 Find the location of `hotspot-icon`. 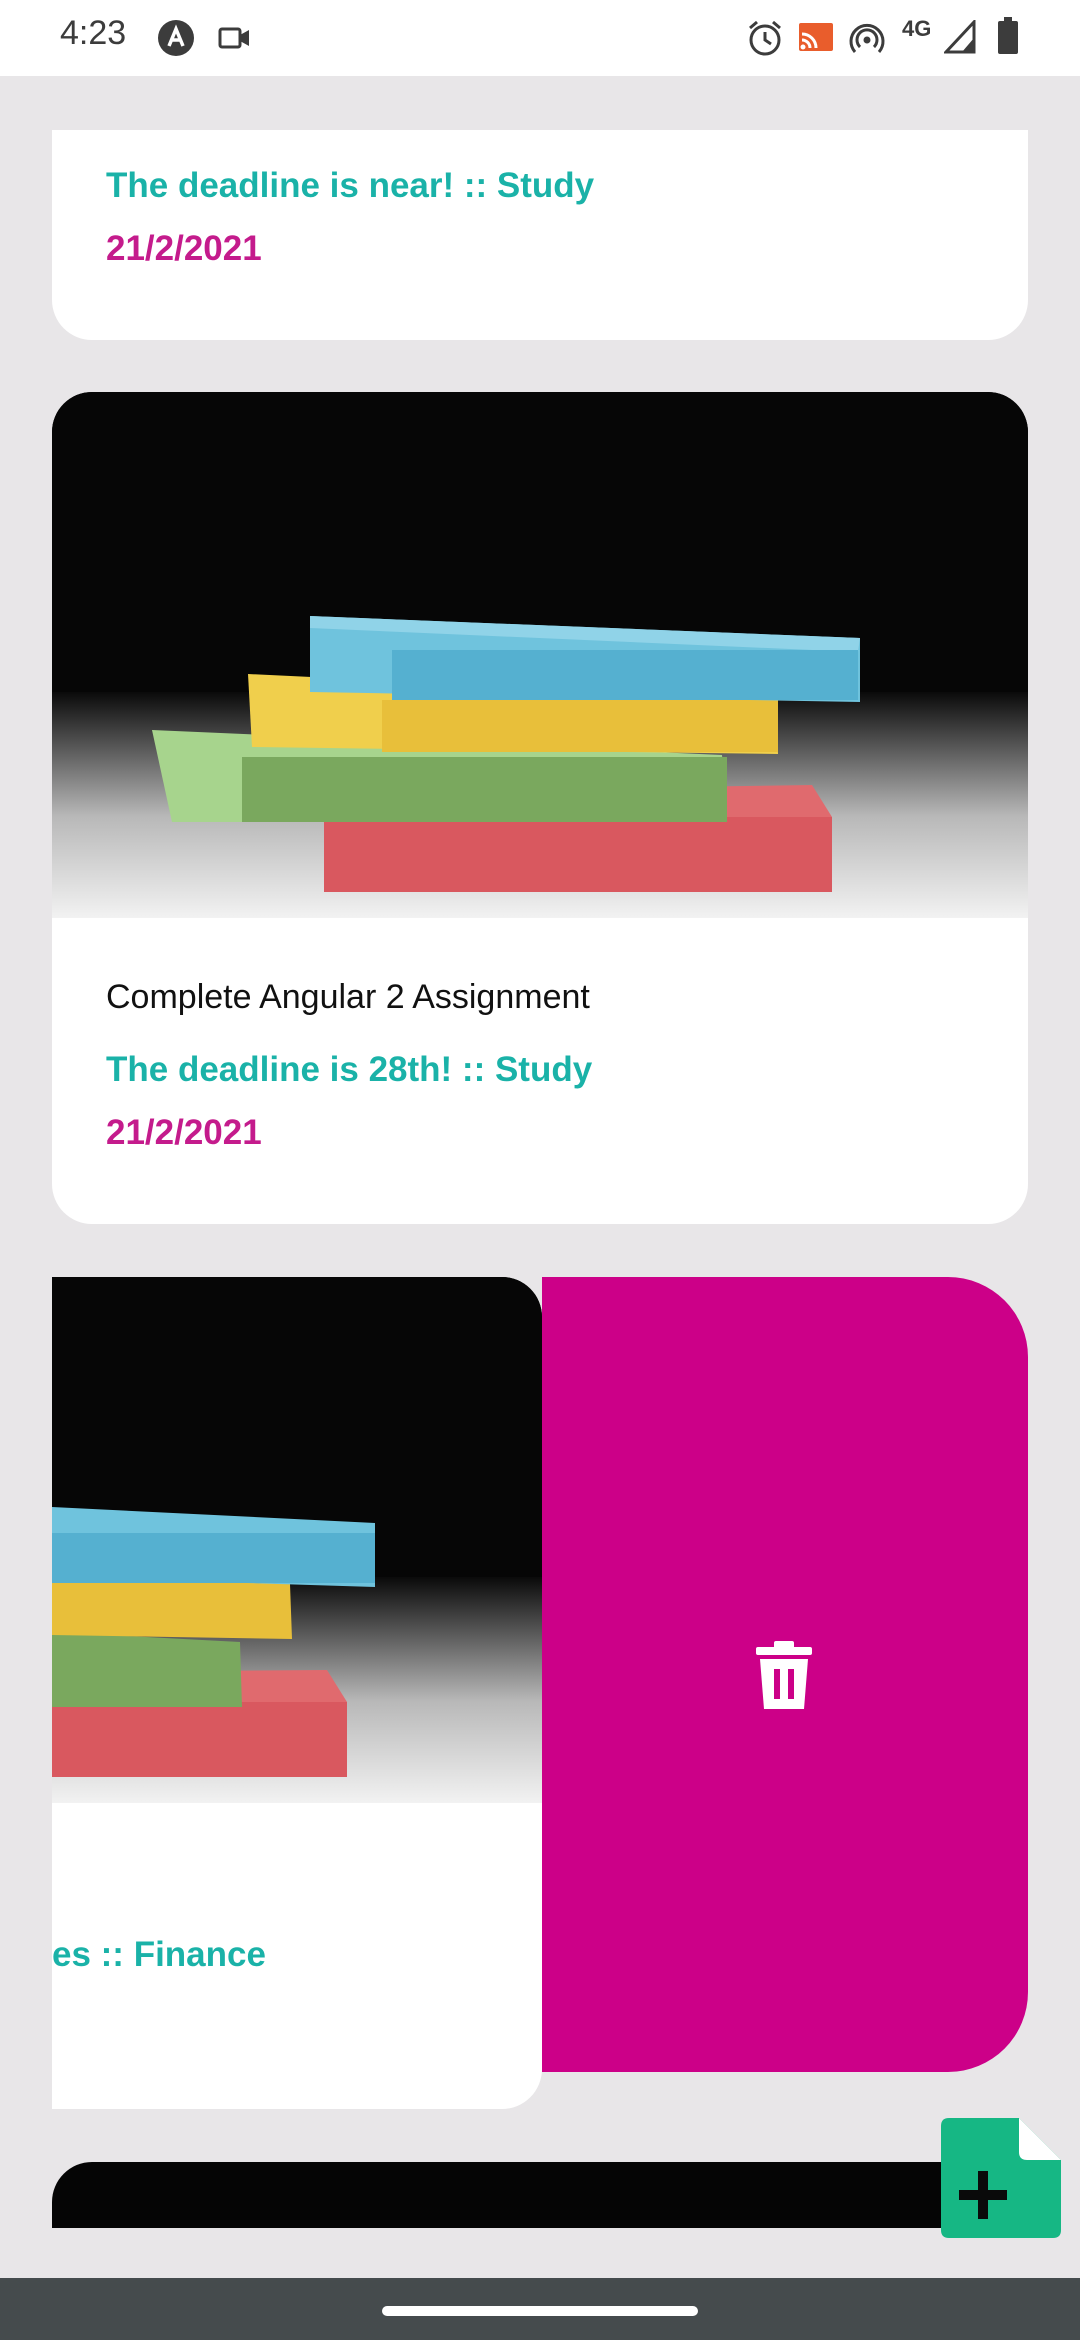

hotspot-icon is located at coordinates (867, 38).